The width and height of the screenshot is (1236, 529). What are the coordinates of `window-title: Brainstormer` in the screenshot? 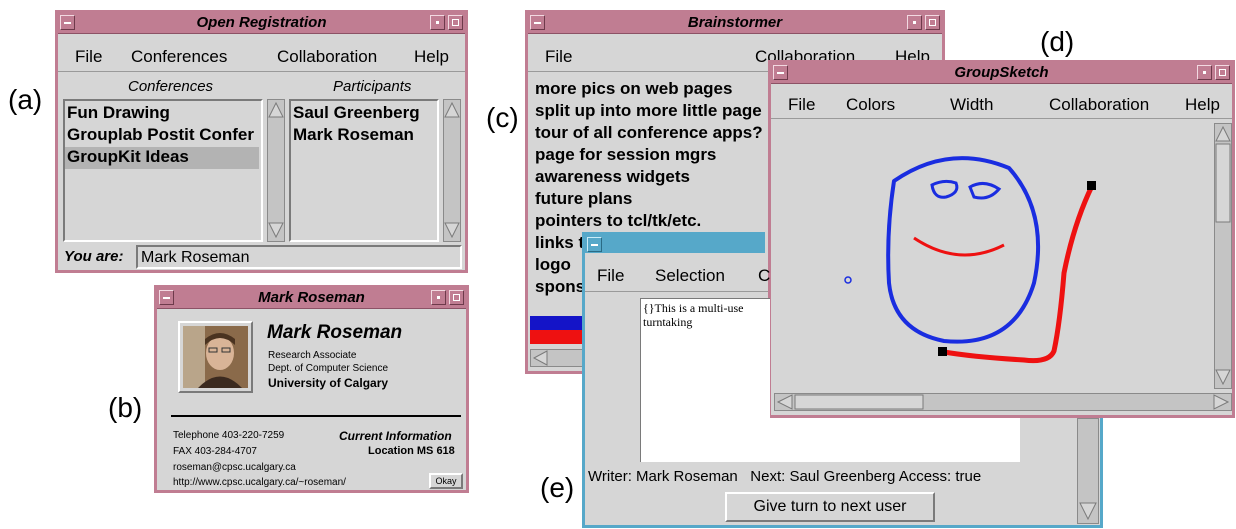 It's located at (735, 22).